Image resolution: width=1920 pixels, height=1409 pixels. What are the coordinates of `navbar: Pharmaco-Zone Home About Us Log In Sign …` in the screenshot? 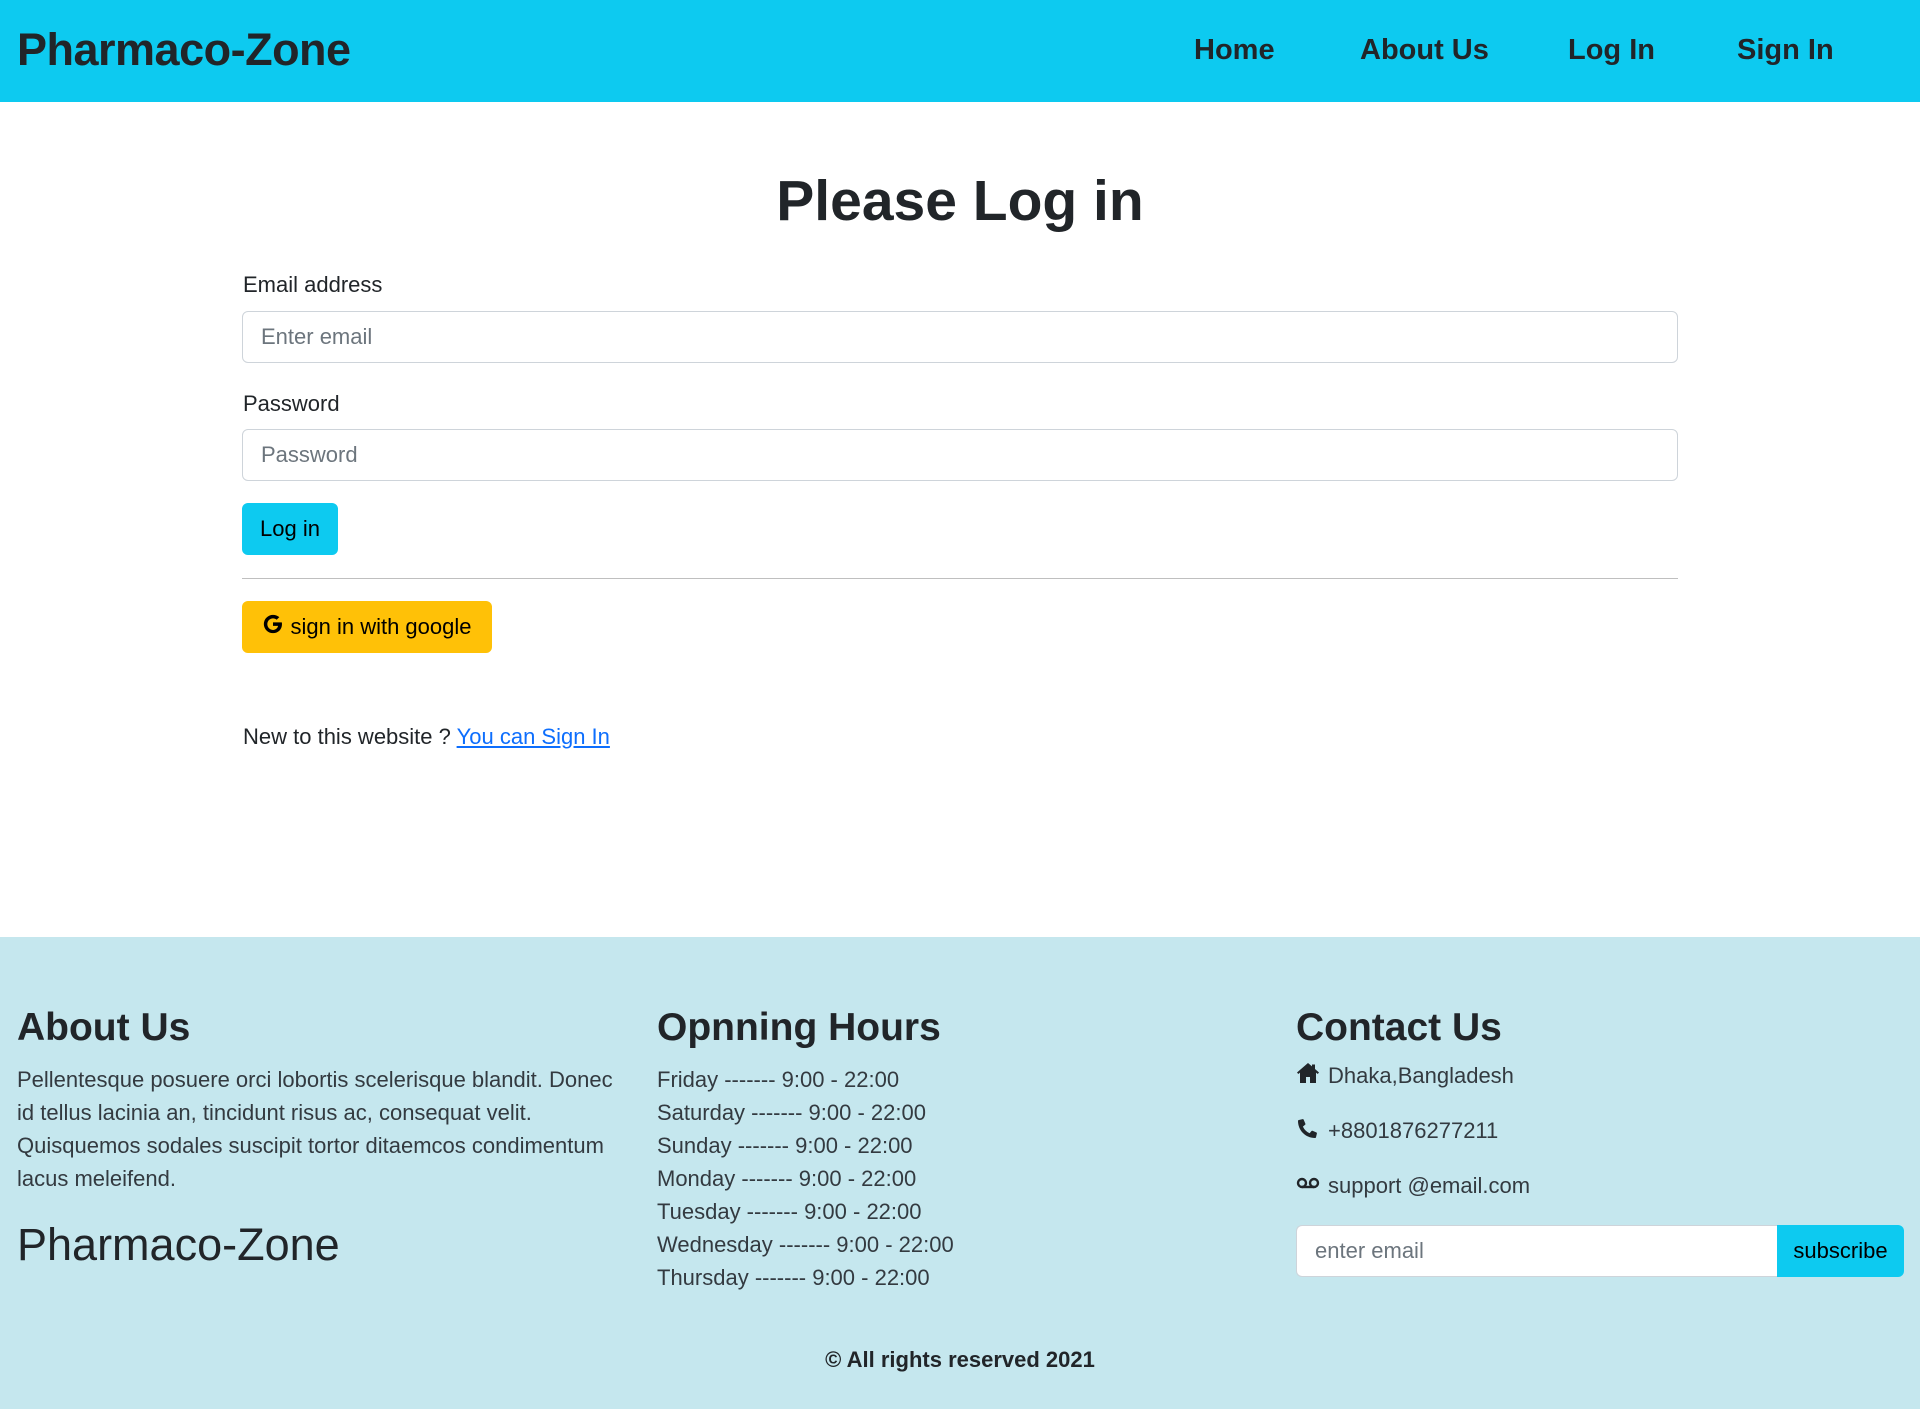 It's located at (960, 51).